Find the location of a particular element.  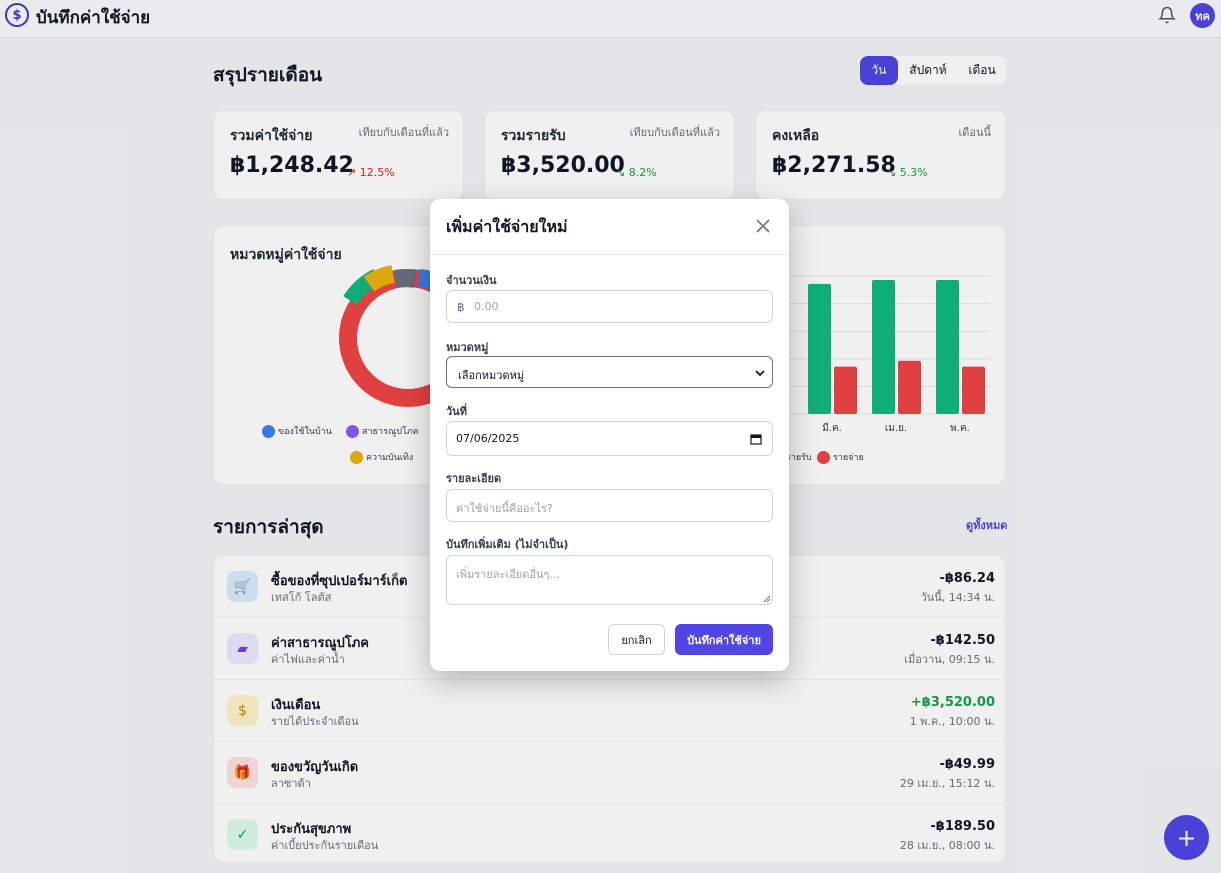

cancel-button: ยกเลิก is located at coordinates (636, 639).